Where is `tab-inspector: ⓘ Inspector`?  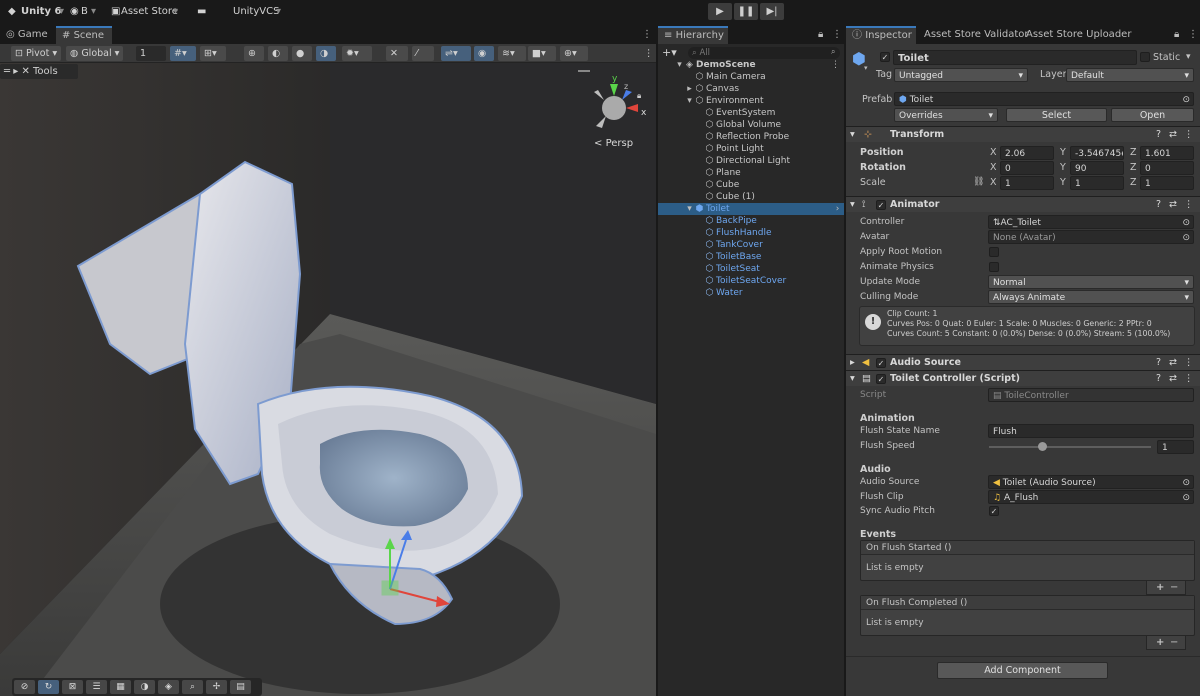 tab-inspector: ⓘ Inspector is located at coordinates (881, 35).